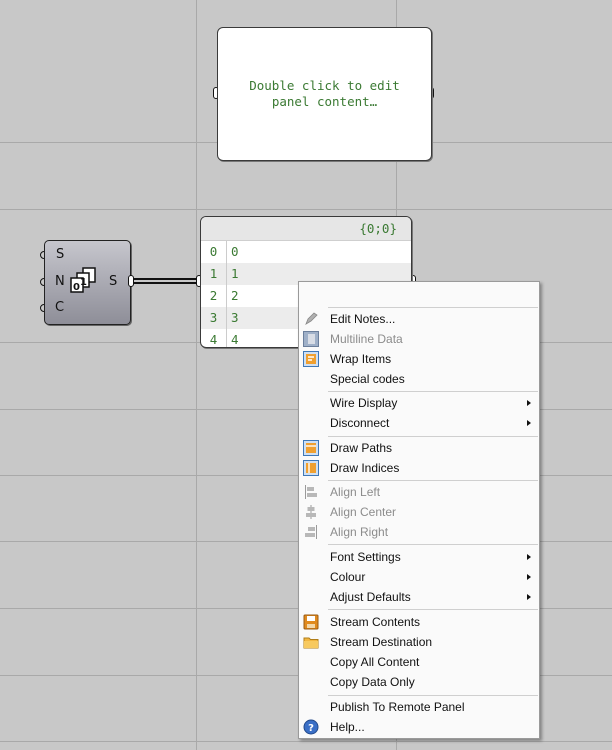  Describe the element at coordinates (419, 423) in the screenshot. I see `menu-item-disconnect: Disconnect` at that location.